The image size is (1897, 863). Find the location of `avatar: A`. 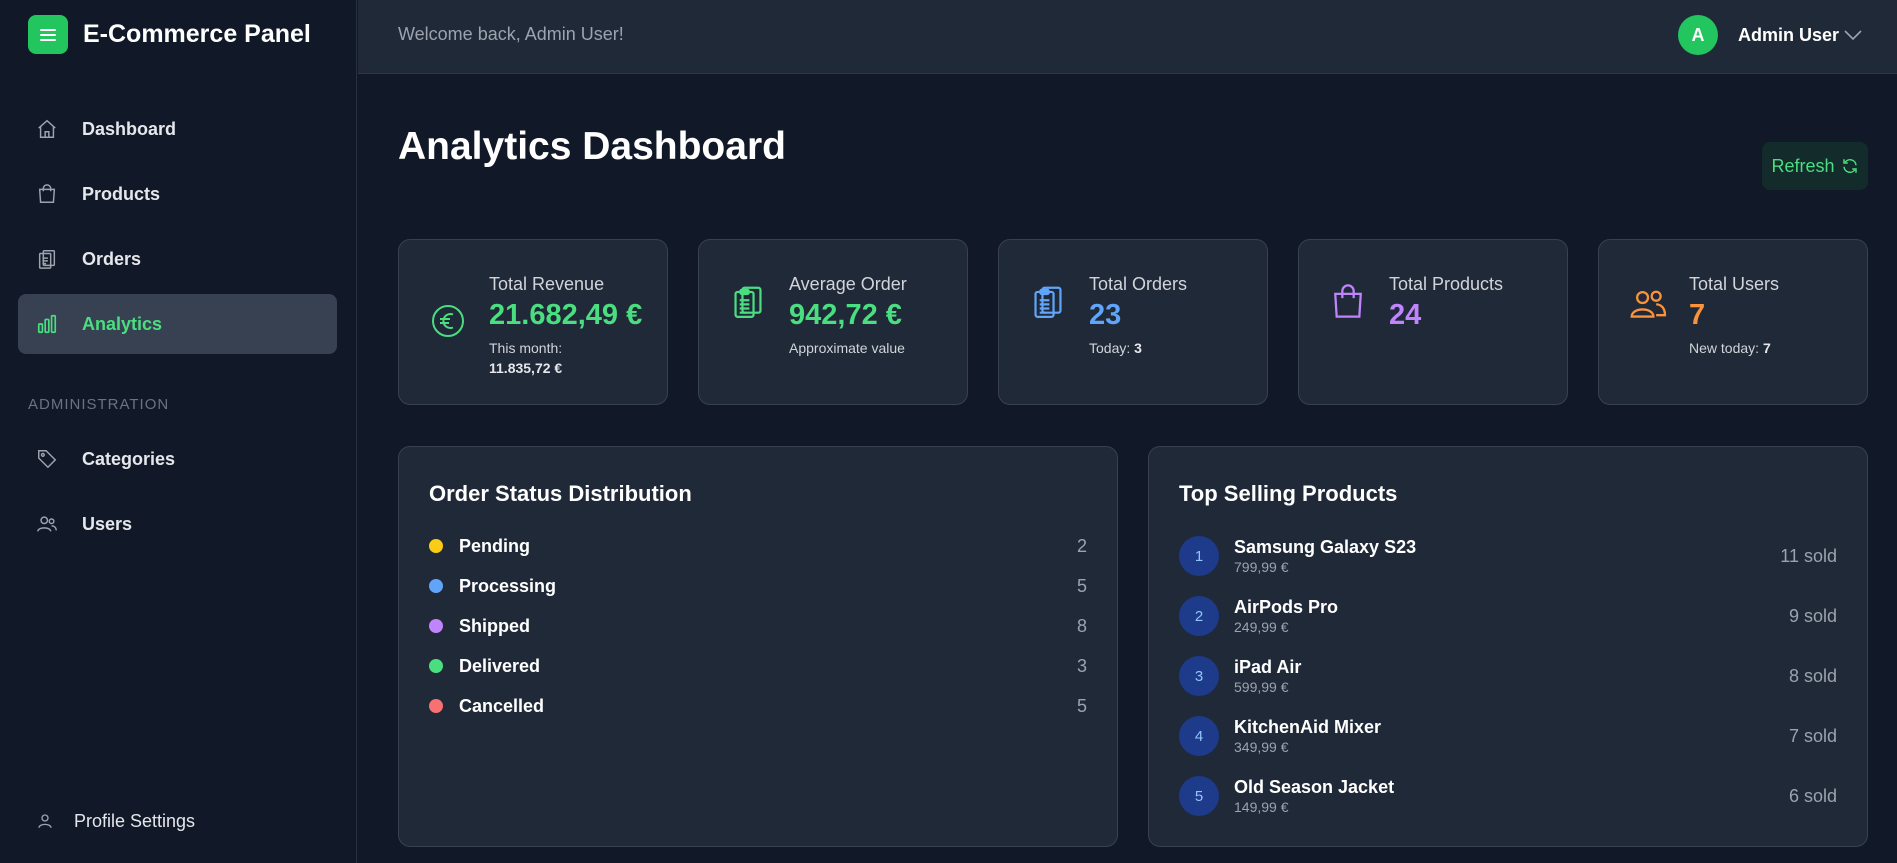

avatar: A is located at coordinates (1697, 35).